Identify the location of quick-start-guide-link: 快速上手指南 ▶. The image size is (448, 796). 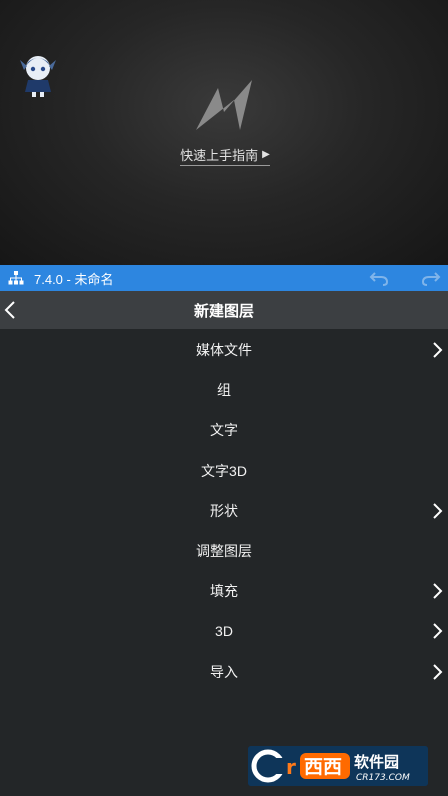
(225, 155).